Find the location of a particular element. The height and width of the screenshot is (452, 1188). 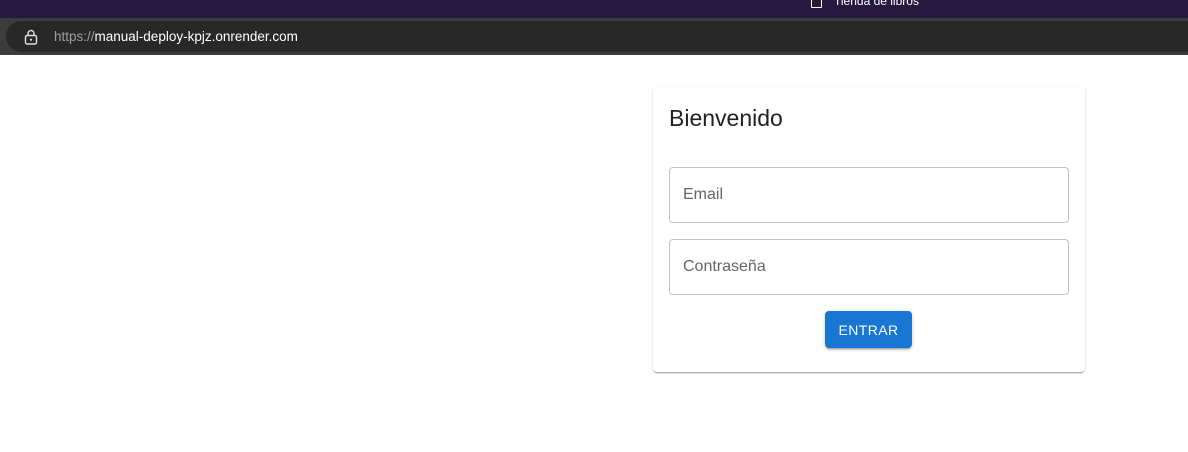

browser-toolbar: https://manual-deploy-kpjz.onrender.com is located at coordinates (594, 36).